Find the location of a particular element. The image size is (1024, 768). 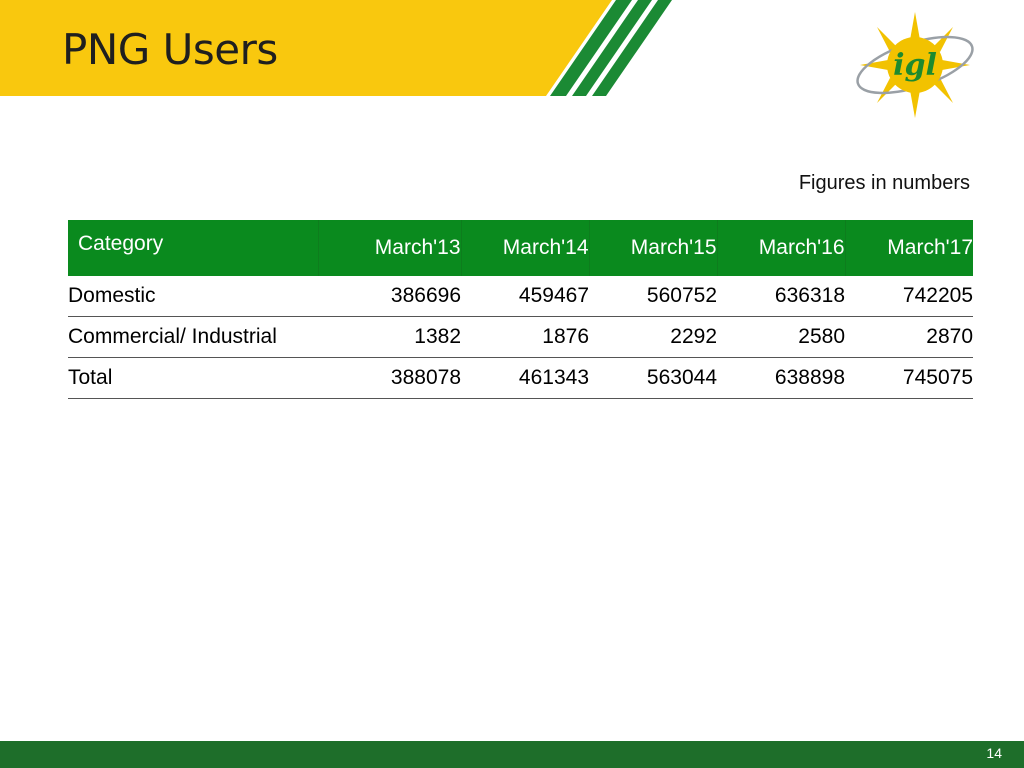

cell-value: 560752 is located at coordinates (653, 296).